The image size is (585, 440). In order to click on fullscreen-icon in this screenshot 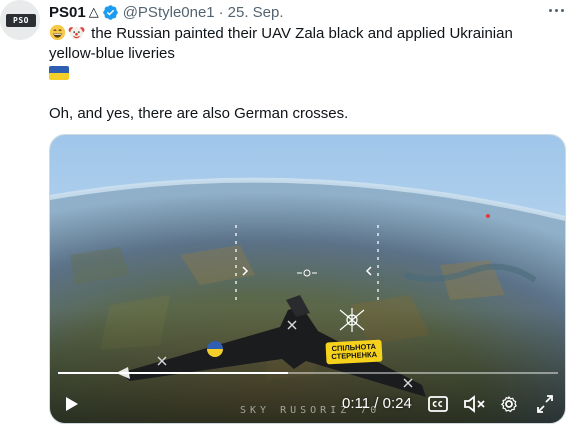, I will do `click(545, 404)`.